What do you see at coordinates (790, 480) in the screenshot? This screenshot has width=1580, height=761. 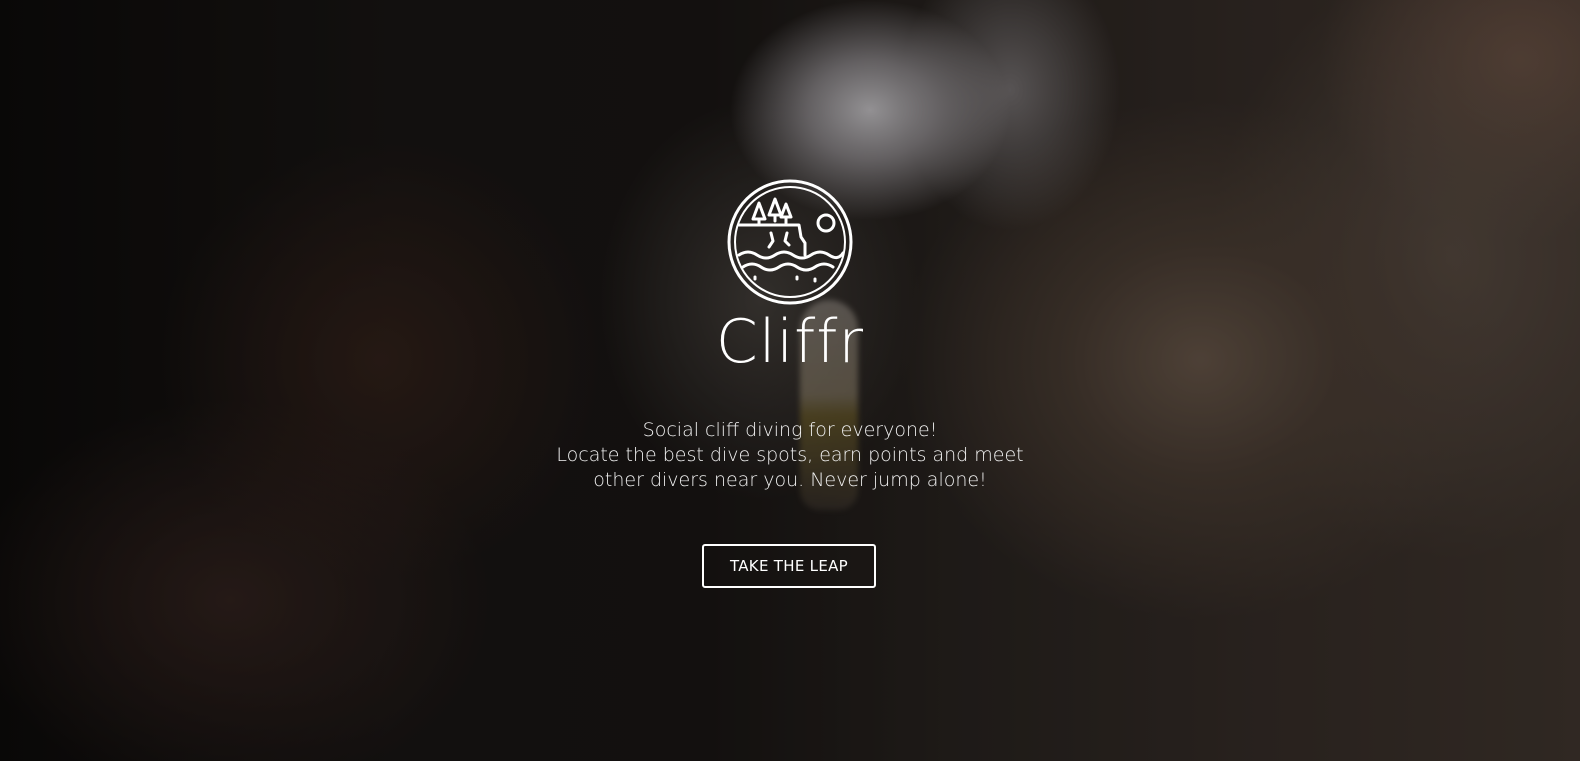 I see `tagline-line: other divers near you. Never jump alone!` at bounding box center [790, 480].